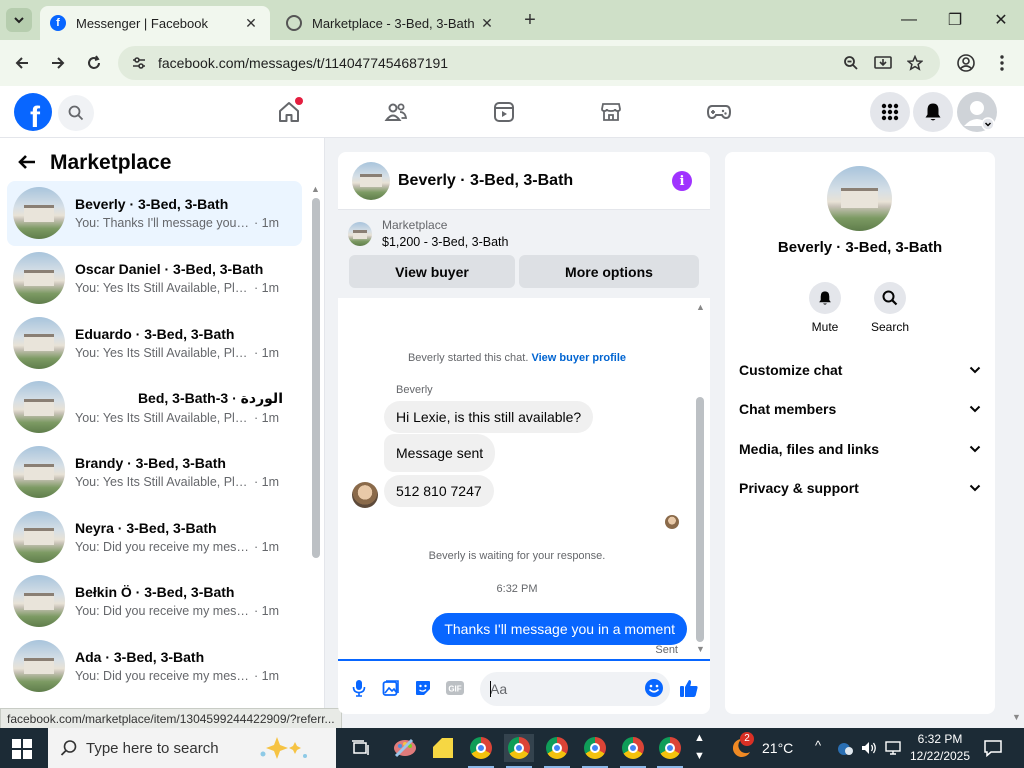 Image resolution: width=1024 pixels, height=768 pixels. What do you see at coordinates (699, 756) in the screenshot?
I see `more-apps-arrow-icon: ▼` at bounding box center [699, 756].